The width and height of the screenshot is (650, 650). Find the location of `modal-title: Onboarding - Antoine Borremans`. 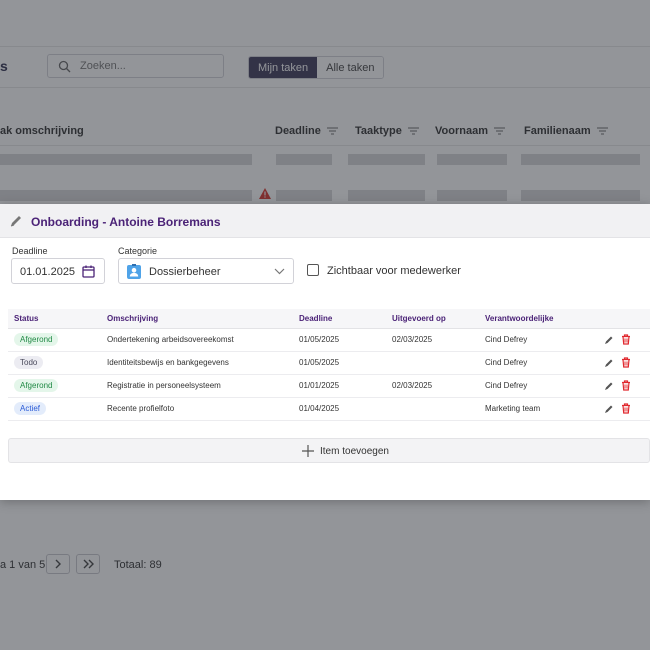

modal-title: Onboarding - Antoine Borremans is located at coordinates (126, 222).